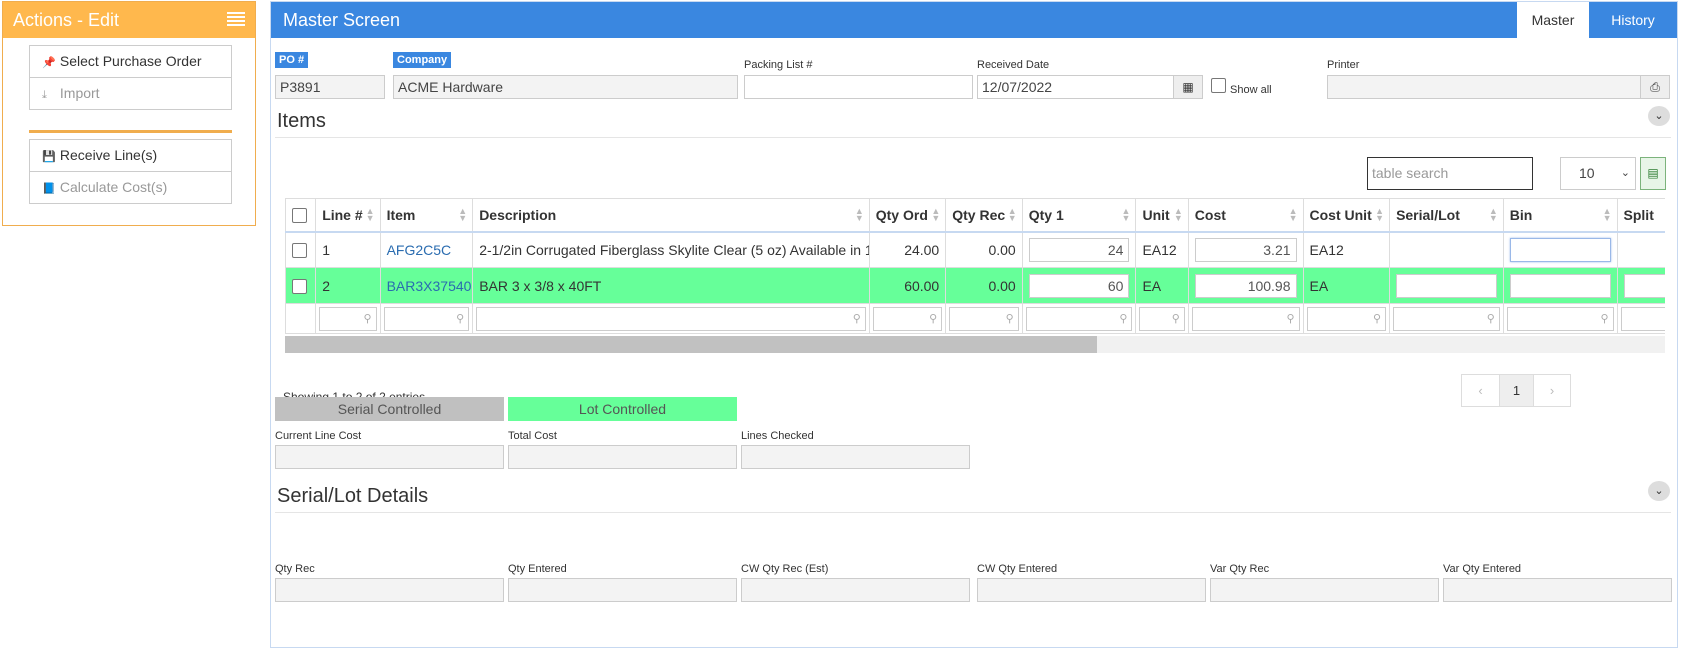 This screenshot has width=1681, height=651. Describe the element at coordinates (1324, 590) in the screenshot. I see `var-qty-rec-field` at that location.